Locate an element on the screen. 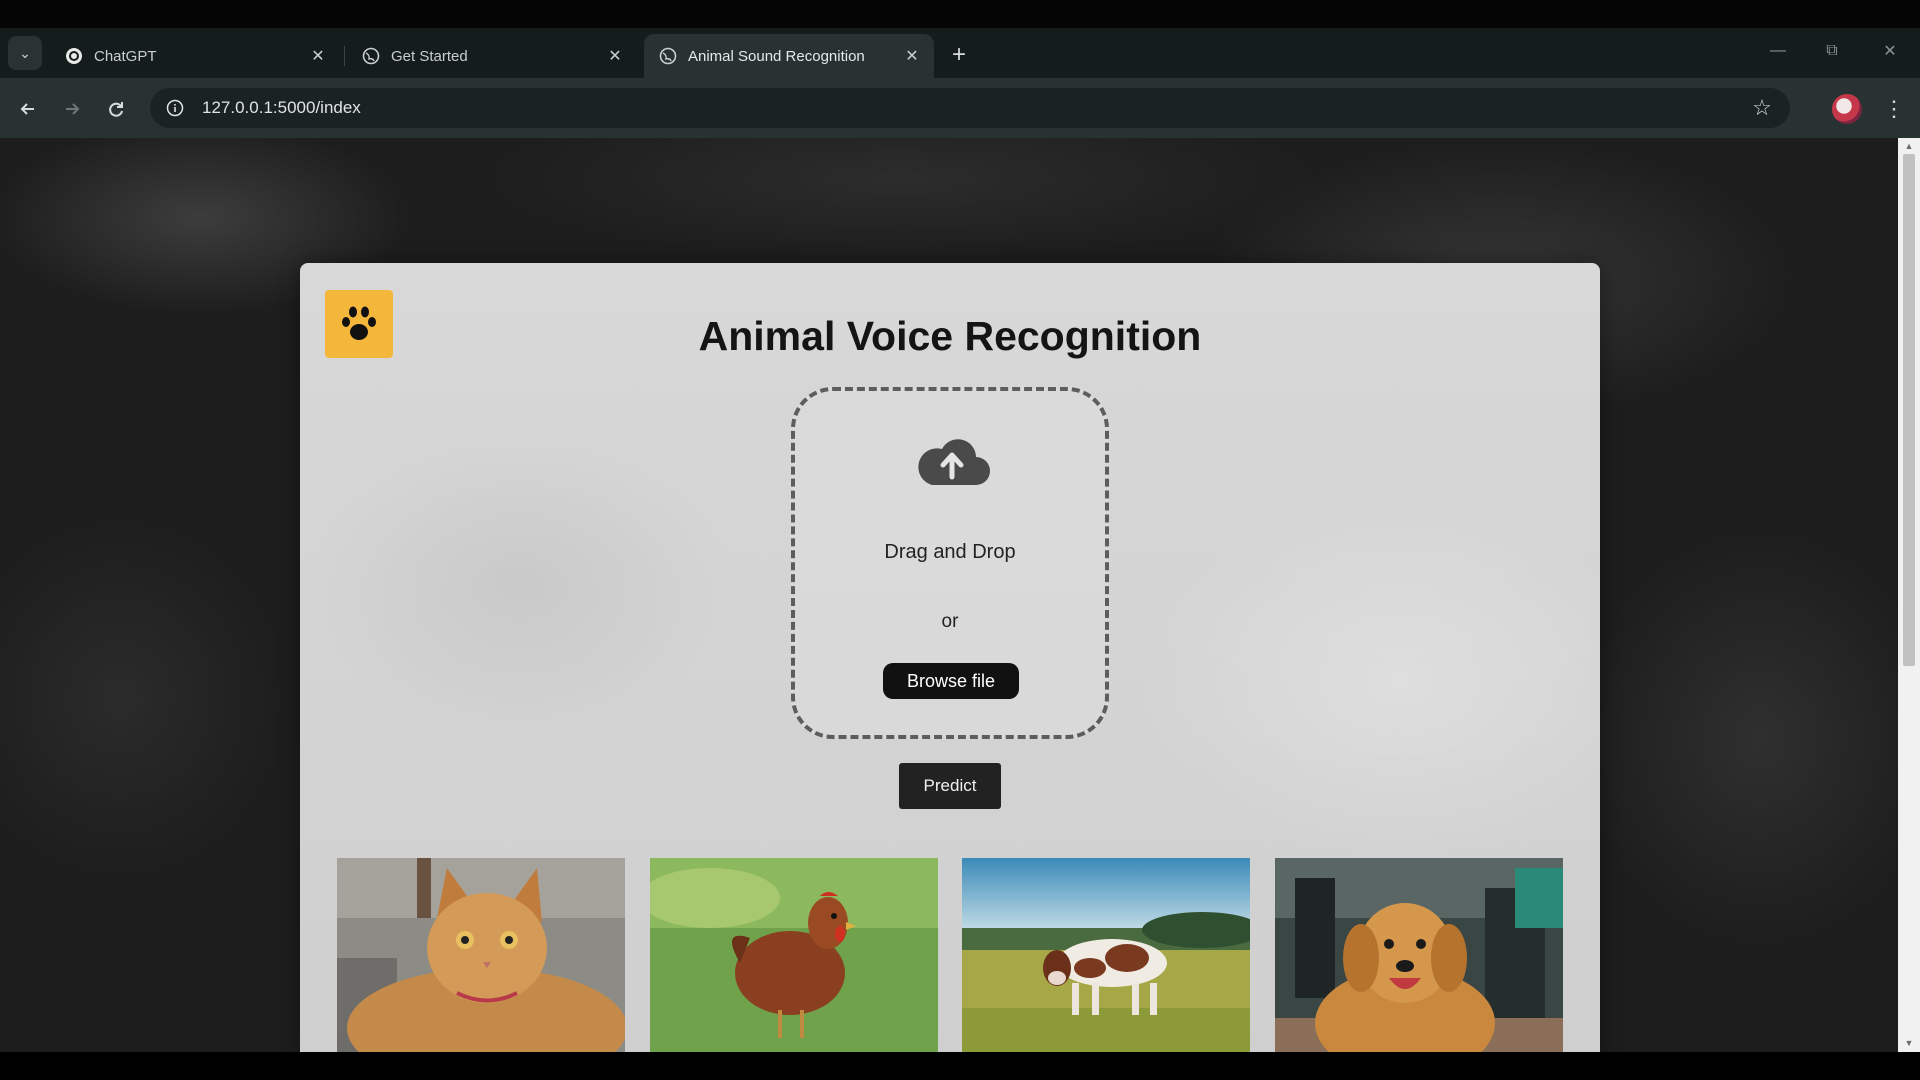 The width and height of the screenshot is (1920, 1080). upload-dropzone: Drag and Drop or Browse file is located at coordinates (950, 563).